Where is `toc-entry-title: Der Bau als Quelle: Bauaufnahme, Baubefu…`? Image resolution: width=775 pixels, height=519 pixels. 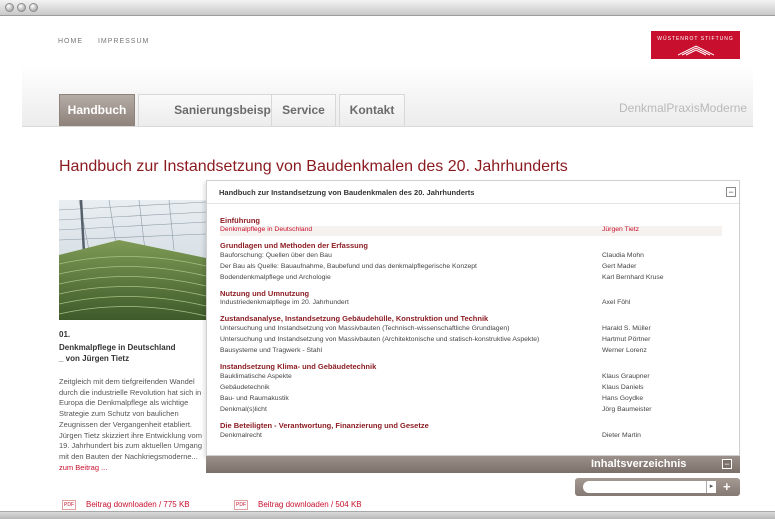 toc-entry-title: Der Bau als Quelle: Bauaufnahme, Baubefu… is located at coordinates (348, 266).